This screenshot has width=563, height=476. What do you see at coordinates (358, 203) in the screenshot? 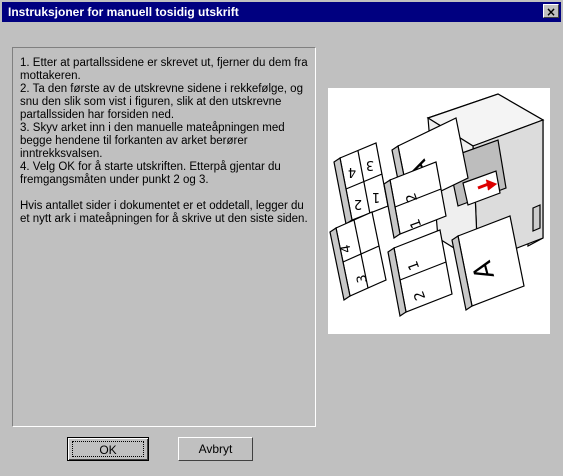
I see `page-number-2: 2` at bounding box center [358, 203].